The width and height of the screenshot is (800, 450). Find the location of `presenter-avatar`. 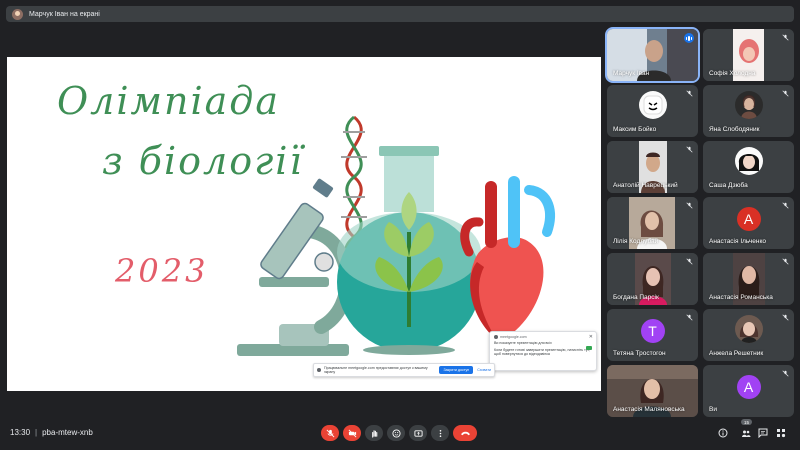

presenter-avatar is located at coordinates (17, 14).